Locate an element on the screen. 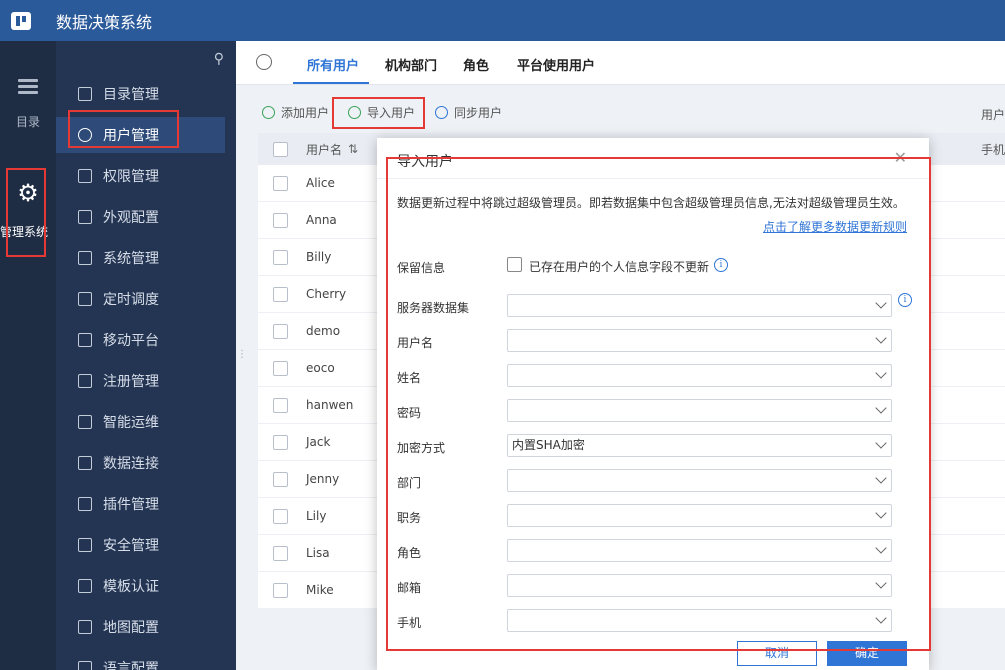  brush-icon is located at coordinates (85, 217).